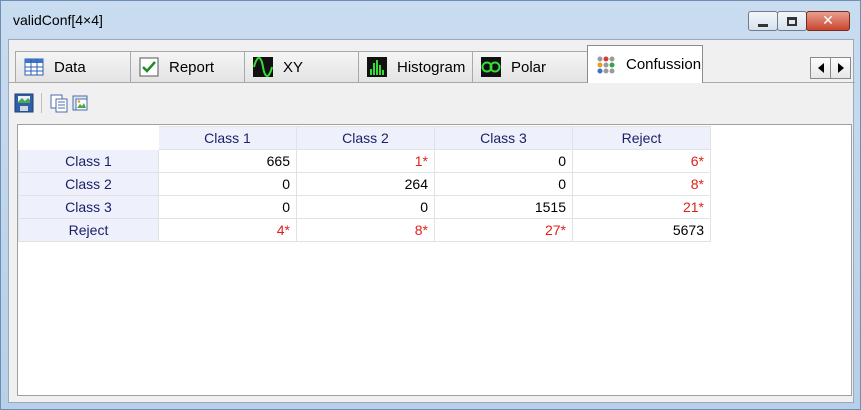  I want to click on caption-buttons: ✕, so click(799, 21).